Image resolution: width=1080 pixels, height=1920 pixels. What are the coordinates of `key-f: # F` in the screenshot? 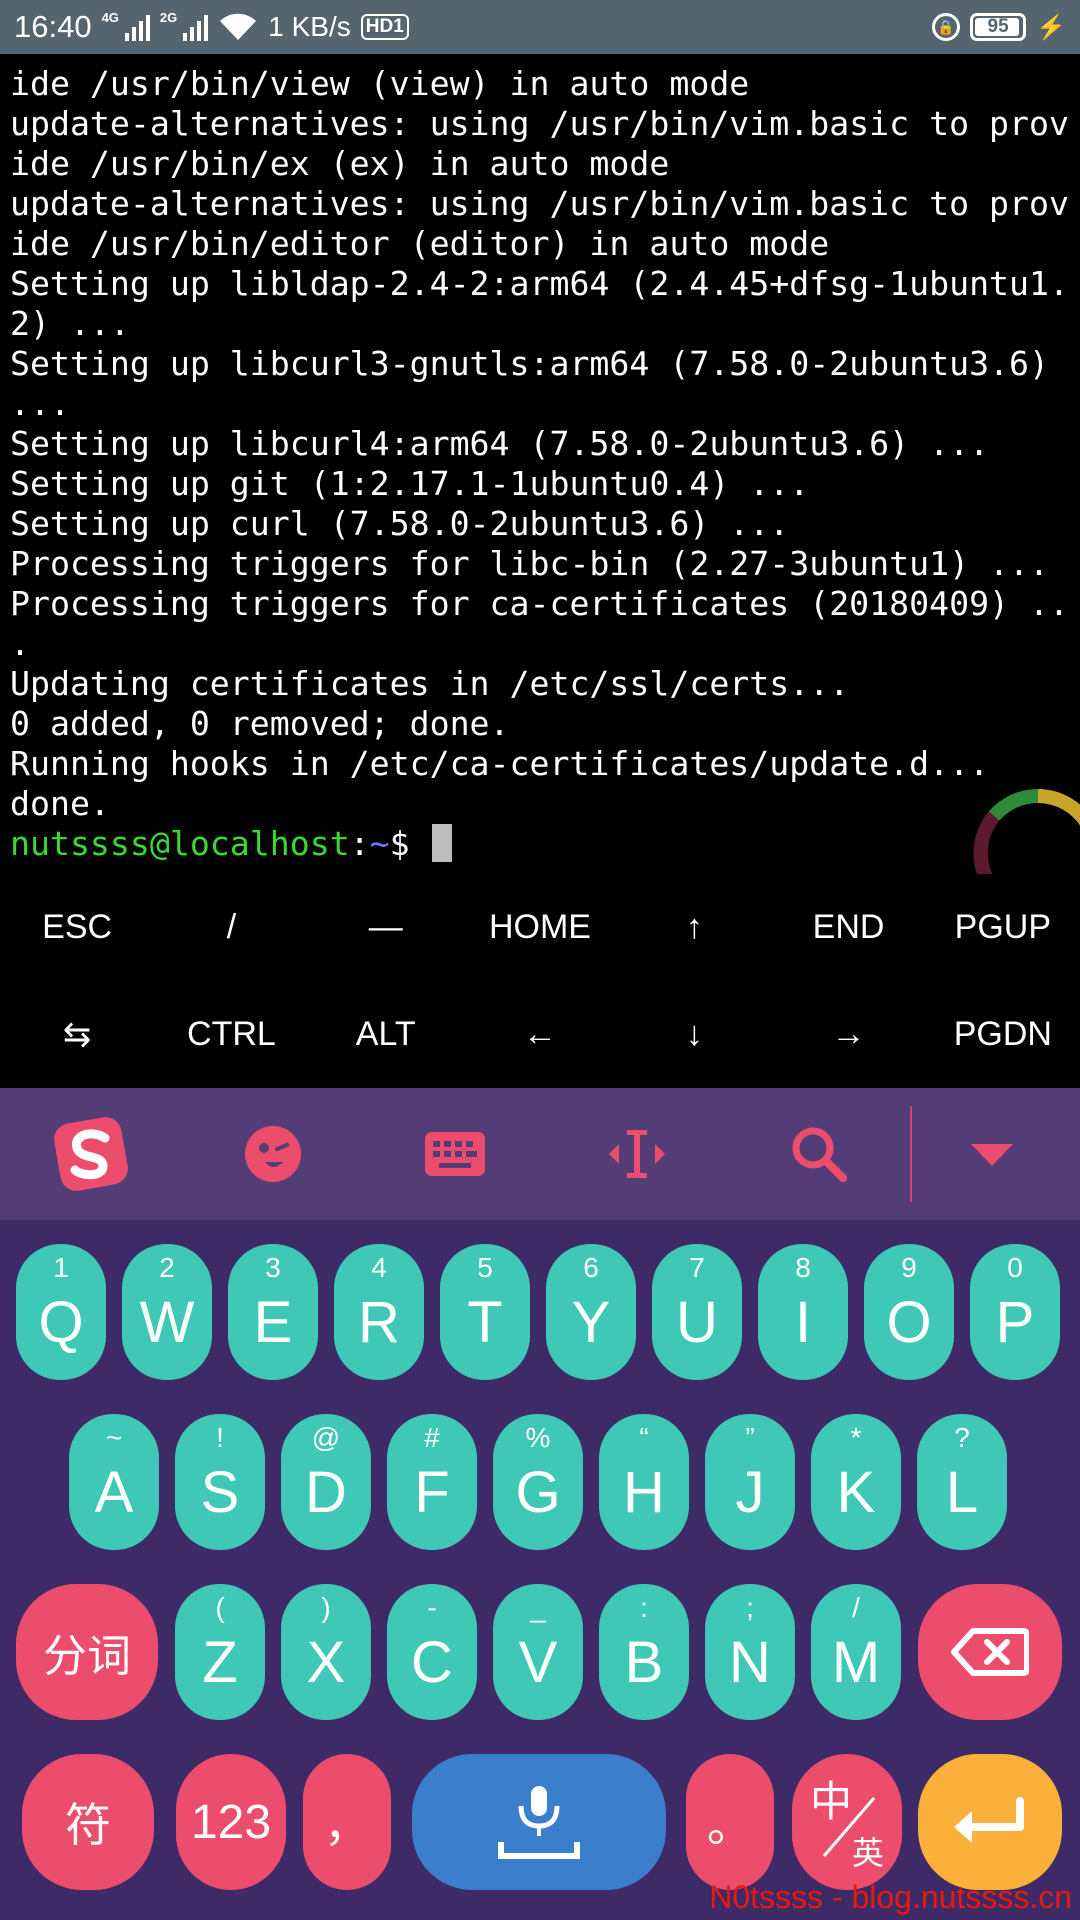 It's located at (432, 1482).